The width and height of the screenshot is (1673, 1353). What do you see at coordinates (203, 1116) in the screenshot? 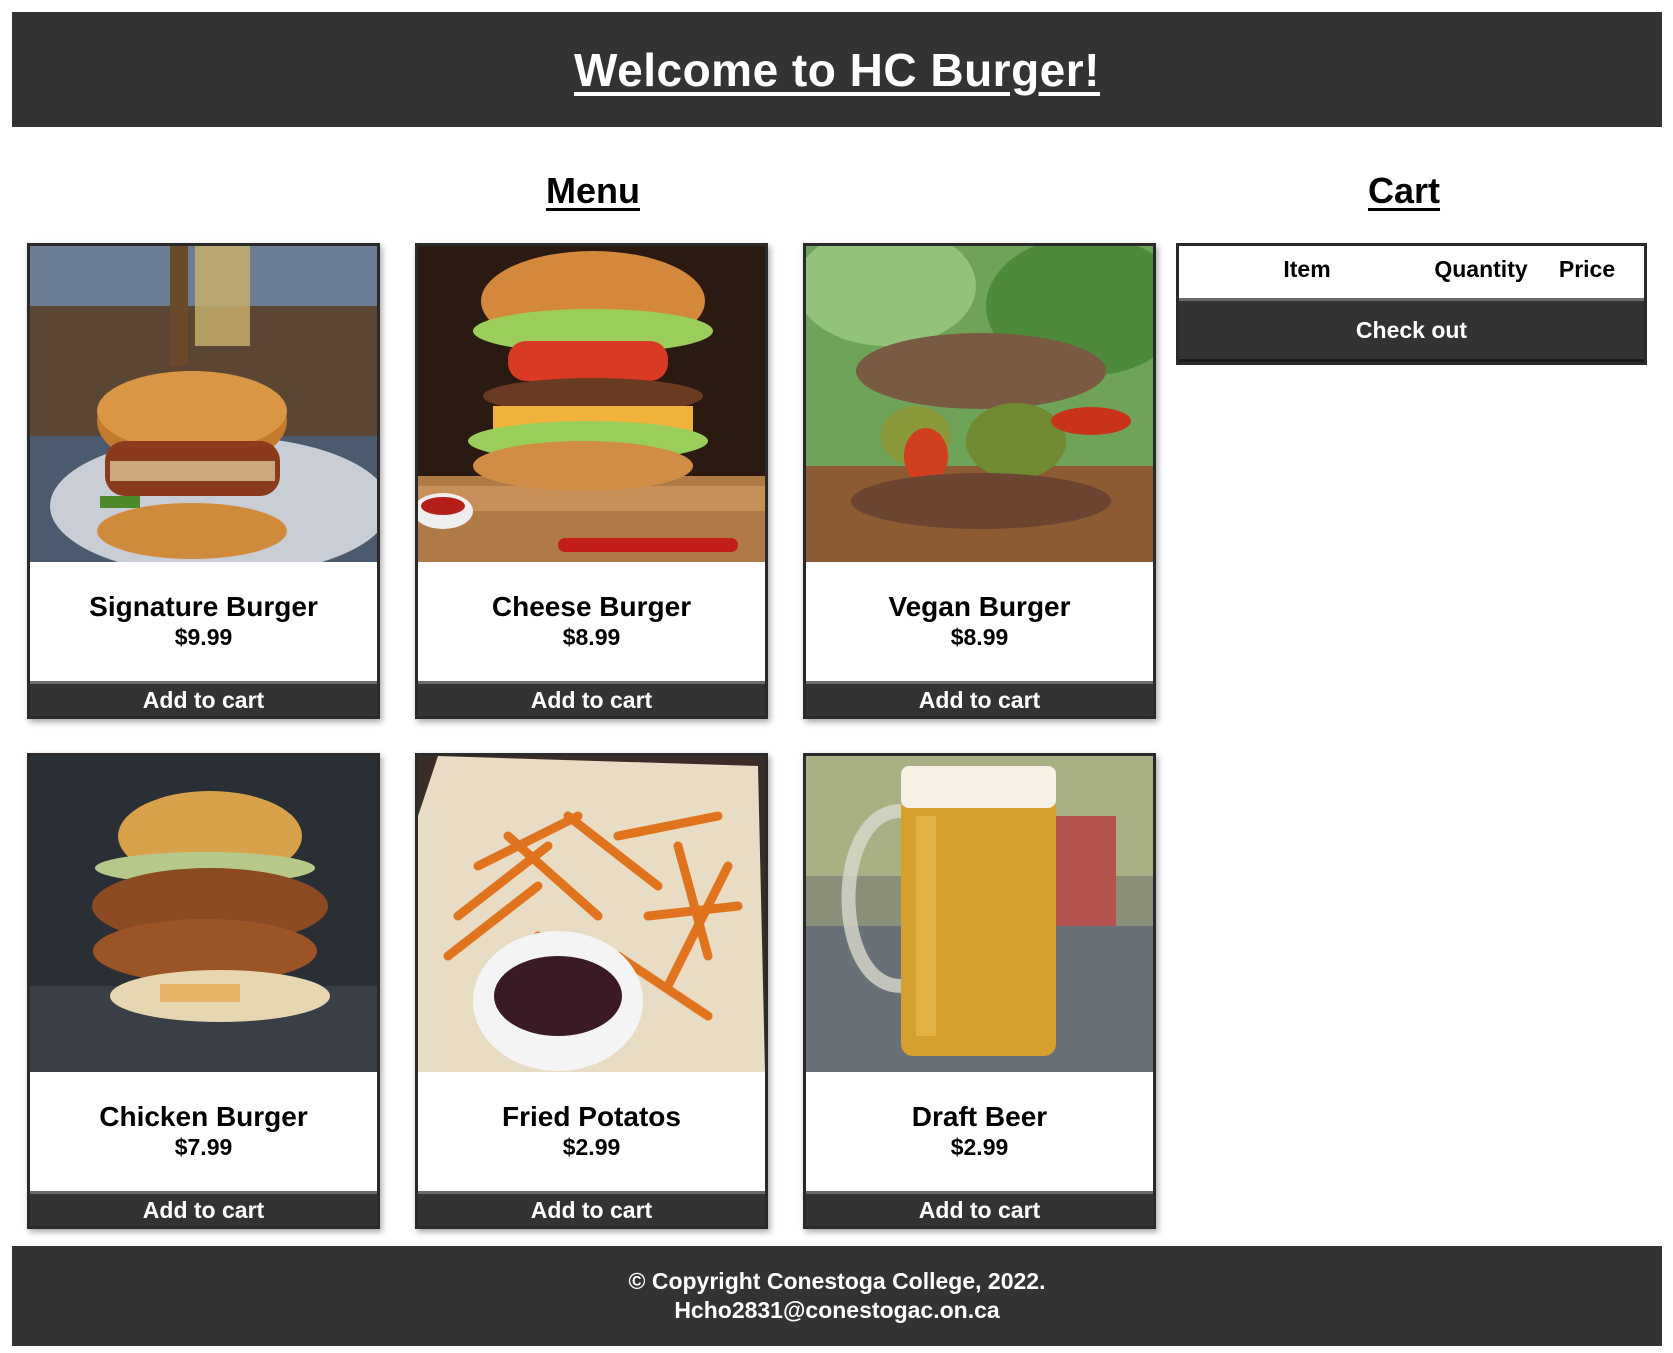
I see `item-name: Chicken Burger` at bounding box center [203, 1116].